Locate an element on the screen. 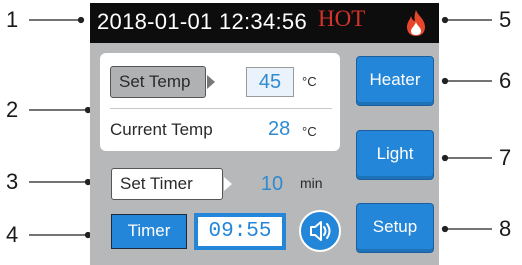 The height and width of the screenshot is (265, 522). set-temp-unit: °C is located at coordinates (309, 81).